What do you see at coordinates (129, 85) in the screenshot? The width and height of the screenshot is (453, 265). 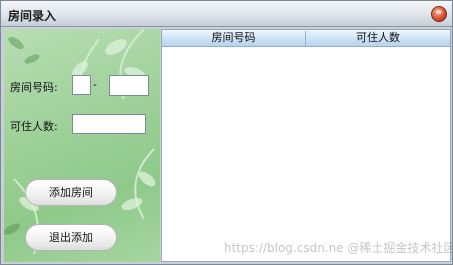 I see `room-number-part2-input` at bounding box center [129, 85].